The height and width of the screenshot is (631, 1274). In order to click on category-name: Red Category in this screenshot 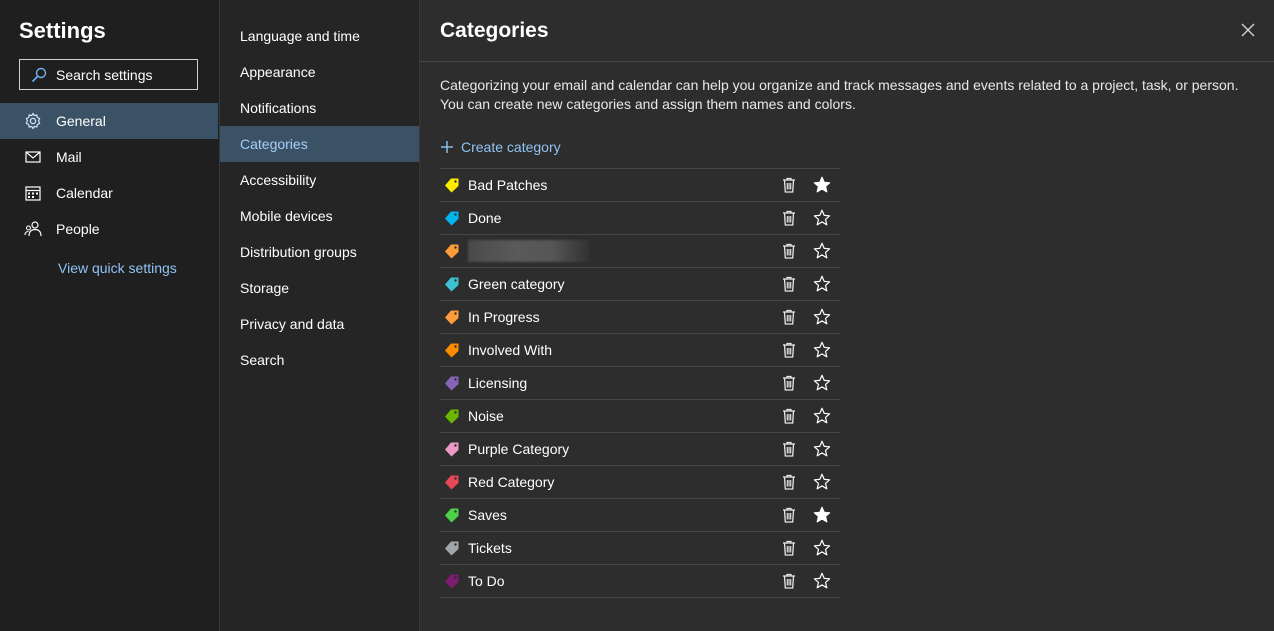, I will do `click(511, 482)`.